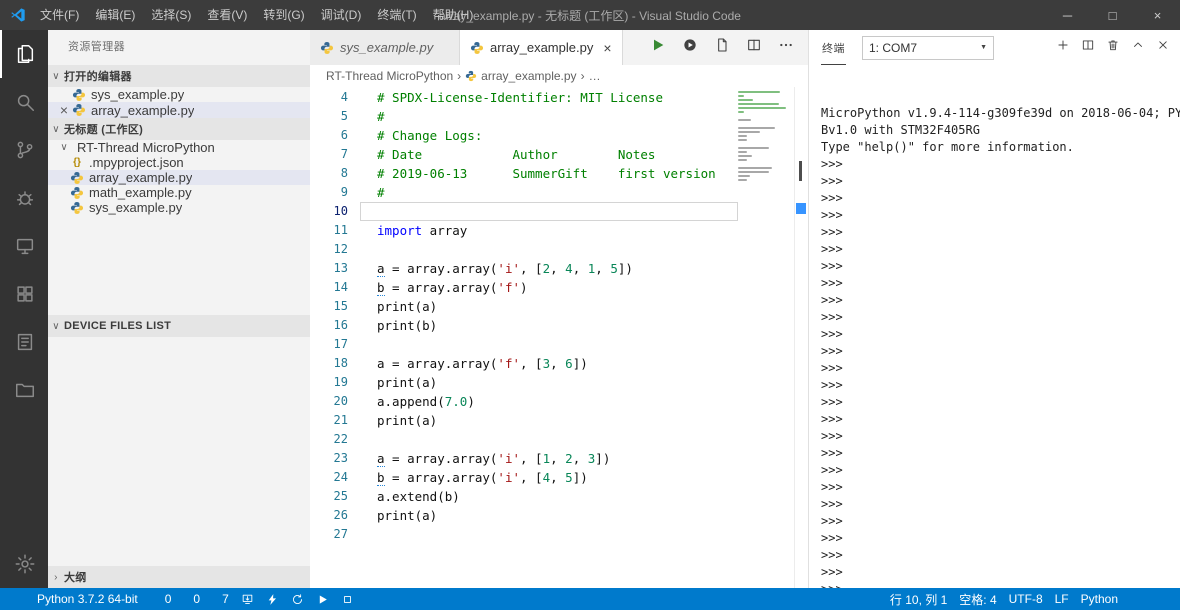 The image size is (1180, 610). I want to click on activity-files, so click(24, 390).